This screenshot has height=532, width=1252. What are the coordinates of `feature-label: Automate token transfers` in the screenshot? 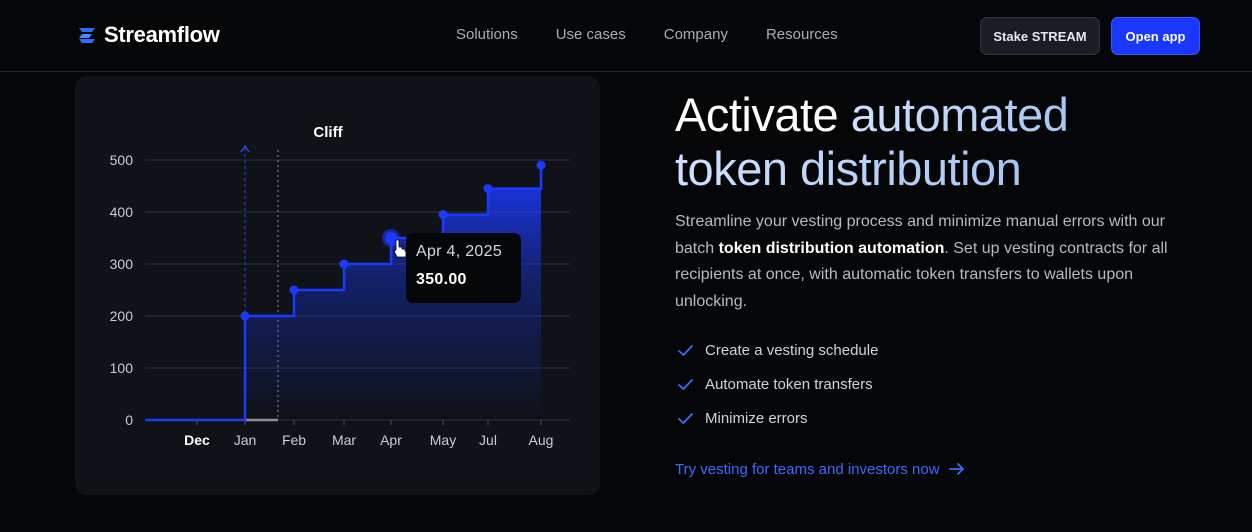 It's located at (789, 384).